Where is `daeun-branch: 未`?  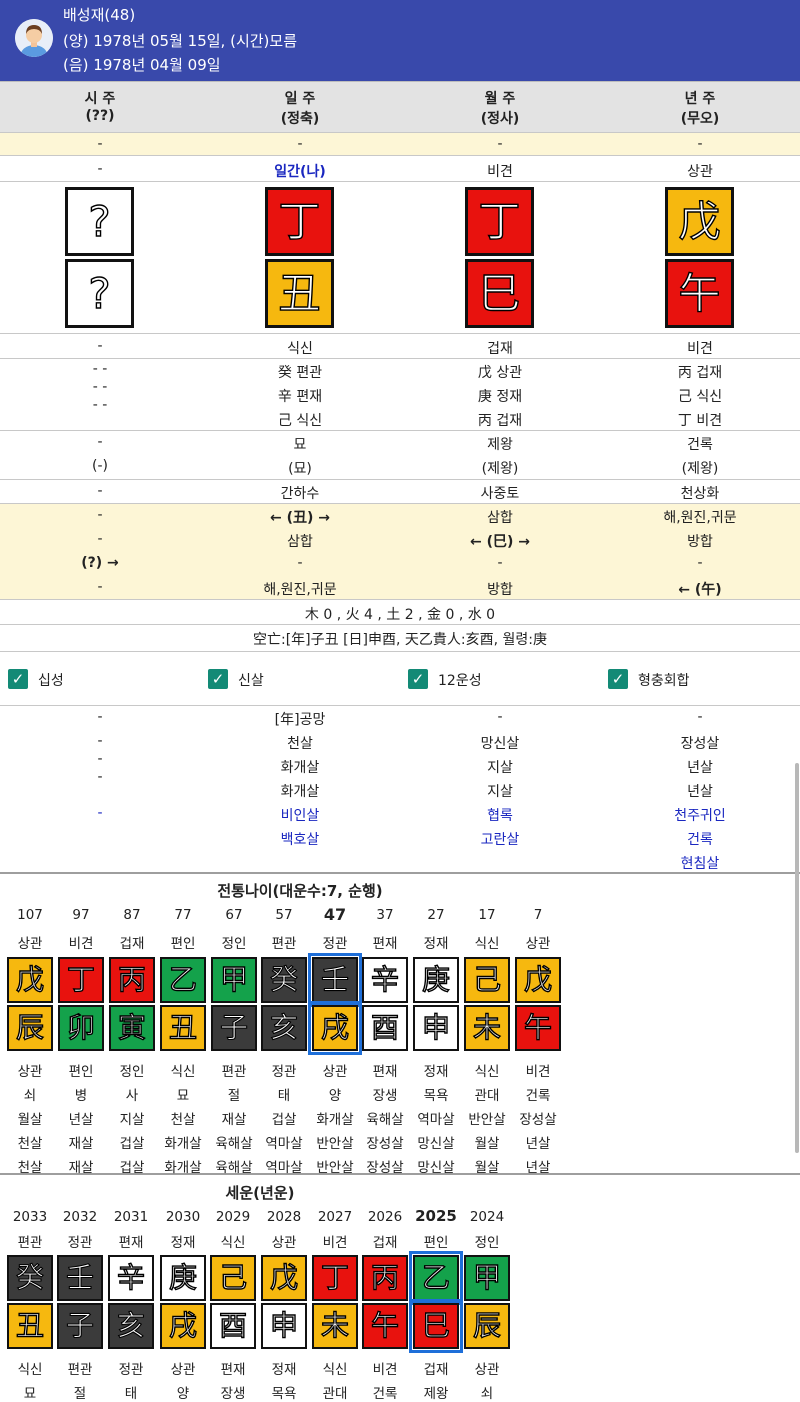
daeun-branch: 未 is located at coordinates (487, 1028).